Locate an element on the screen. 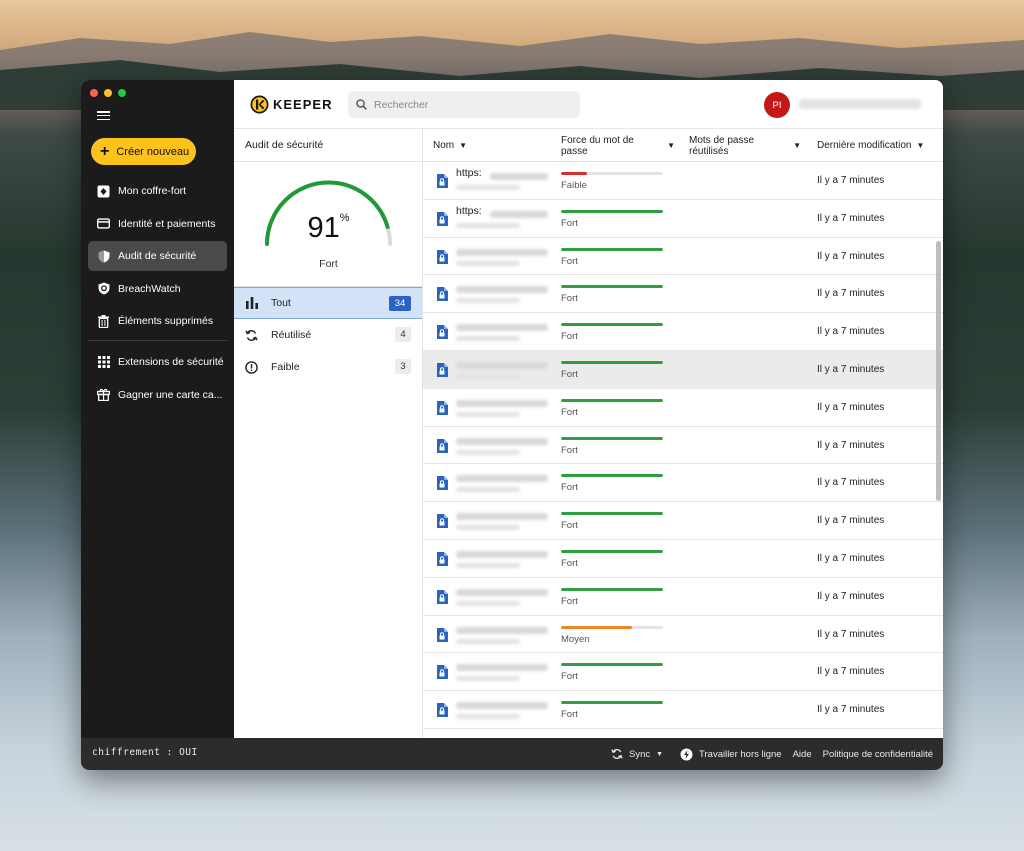 This screenshot has height=851, width=1024. sidebar-item-identity: Identité et paiements is located at coordinates (157, 224).